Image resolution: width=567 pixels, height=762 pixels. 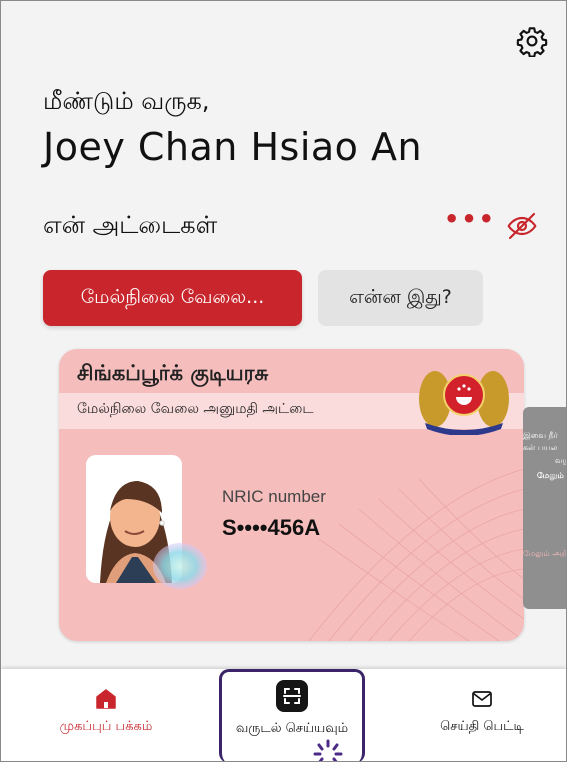 I want to click on tab-inbox-label: செய்தி பெட்டி, so click(x=482, y=726).